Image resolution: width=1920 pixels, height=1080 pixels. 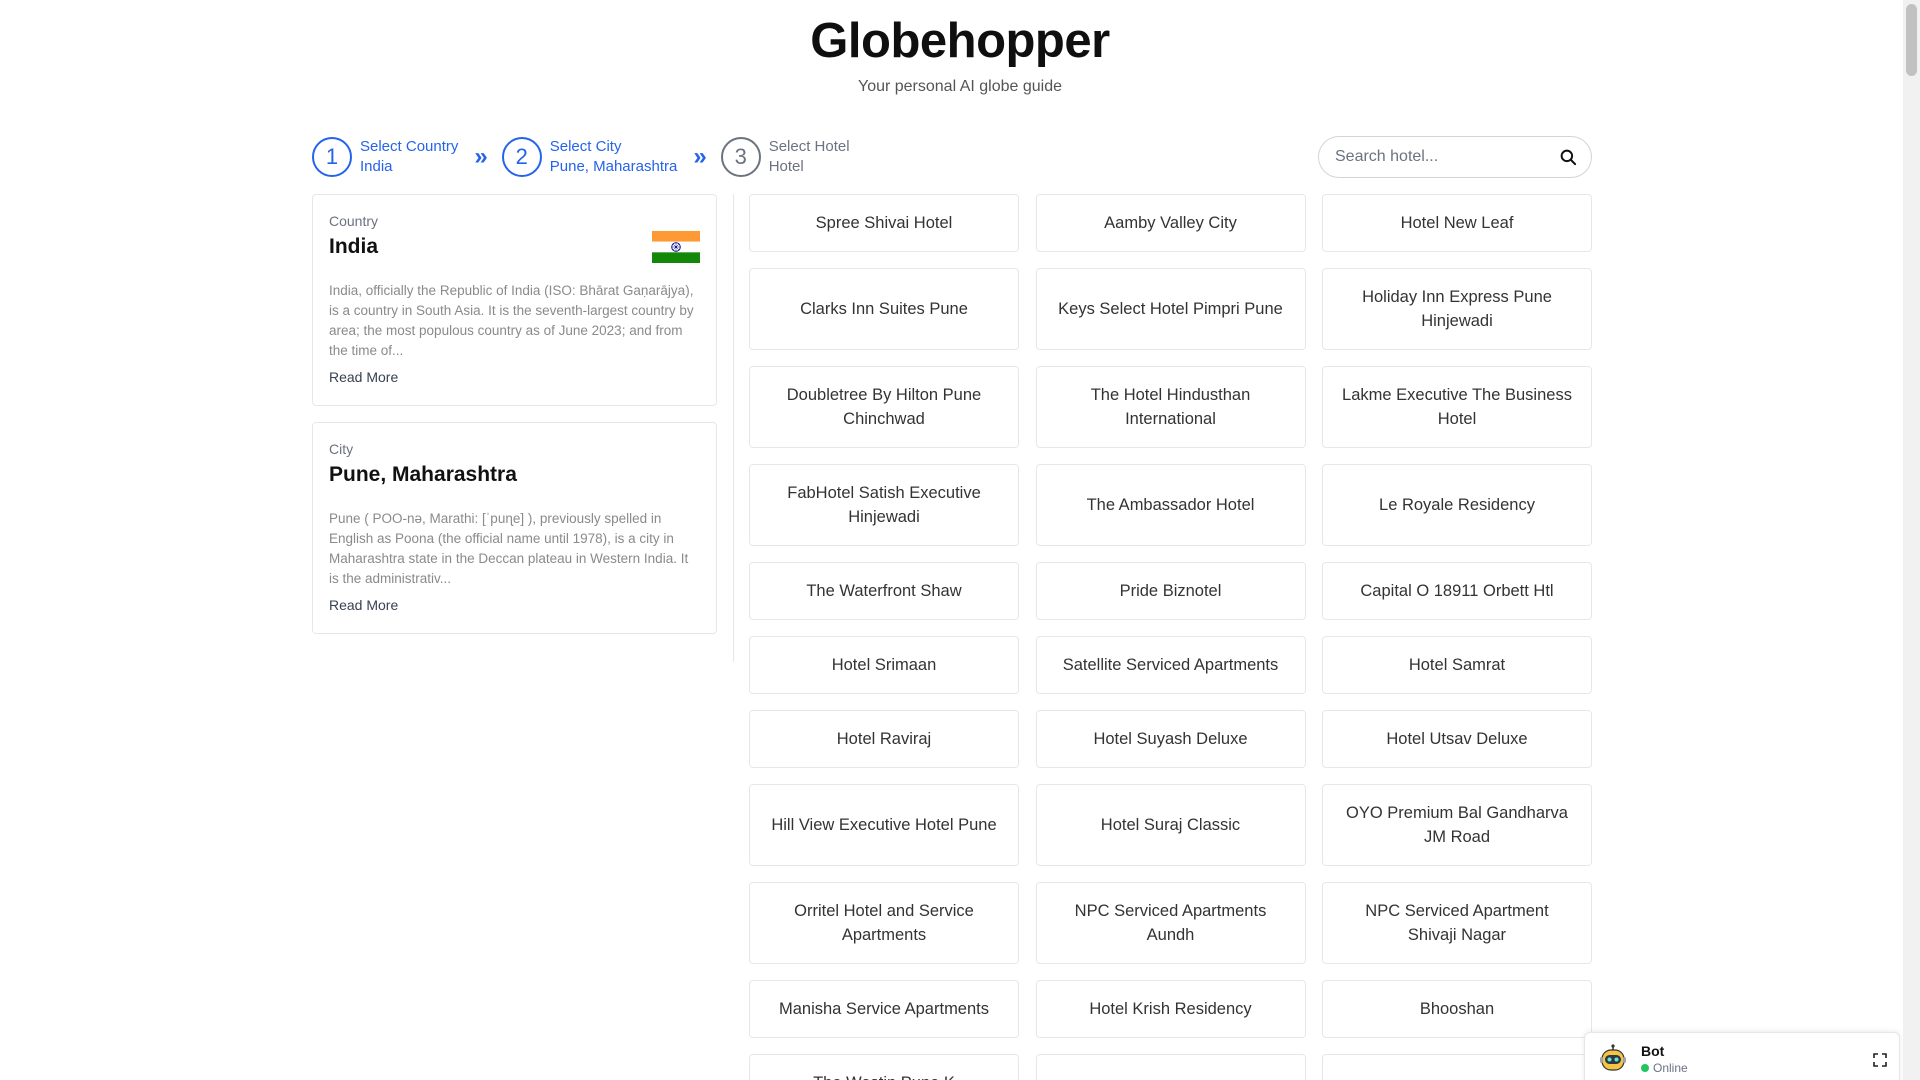 I want to click on hotel-card: Clarks Inn Suites Pune, so click(x=884, y=309).